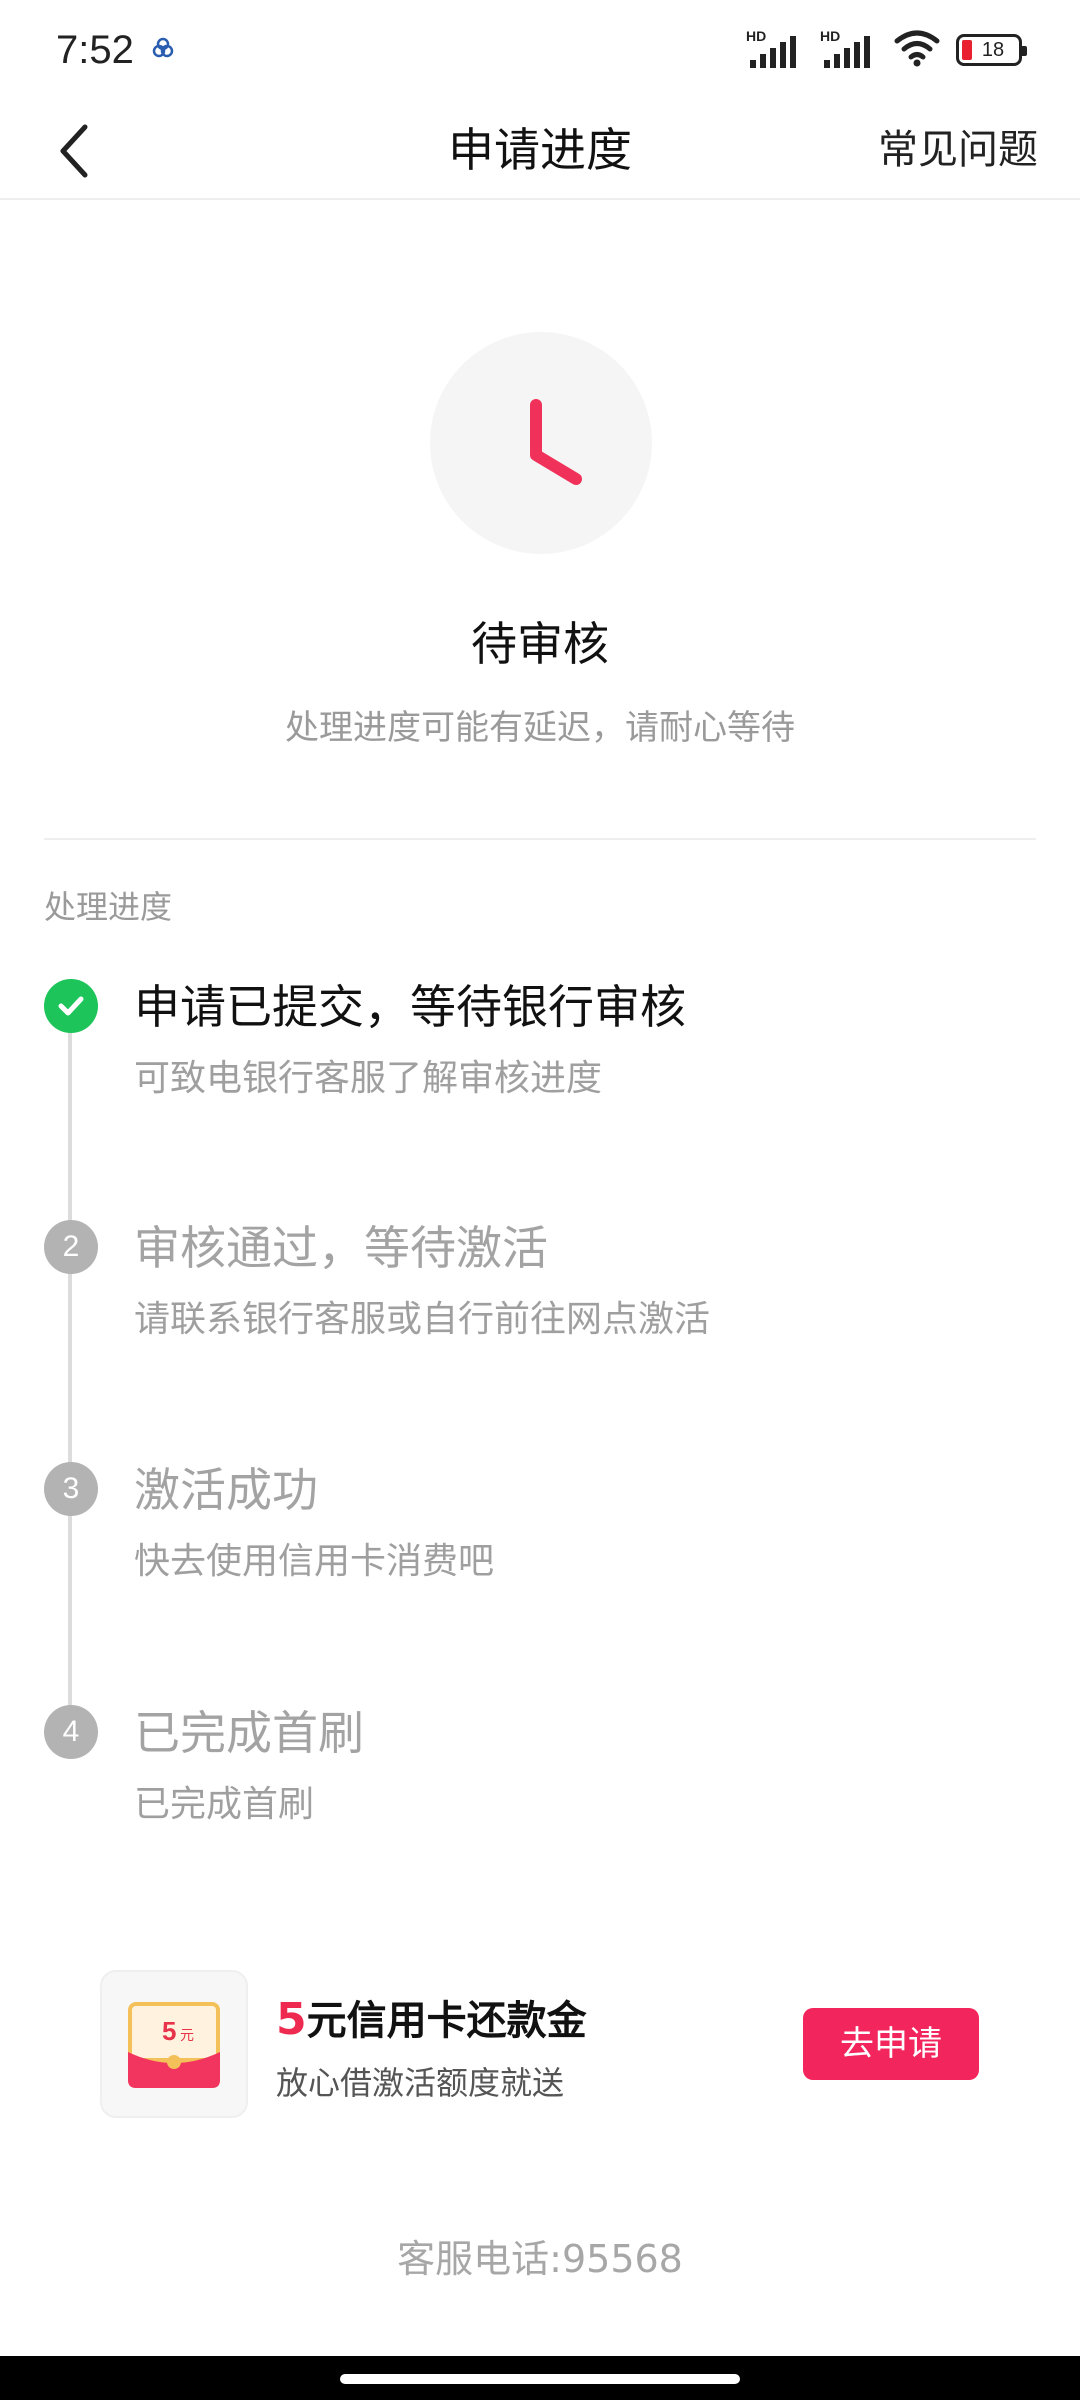  What do you see at coordinates (967, 50) in the screenshot?
I see `battery-level` at bounding box center [967, 50].